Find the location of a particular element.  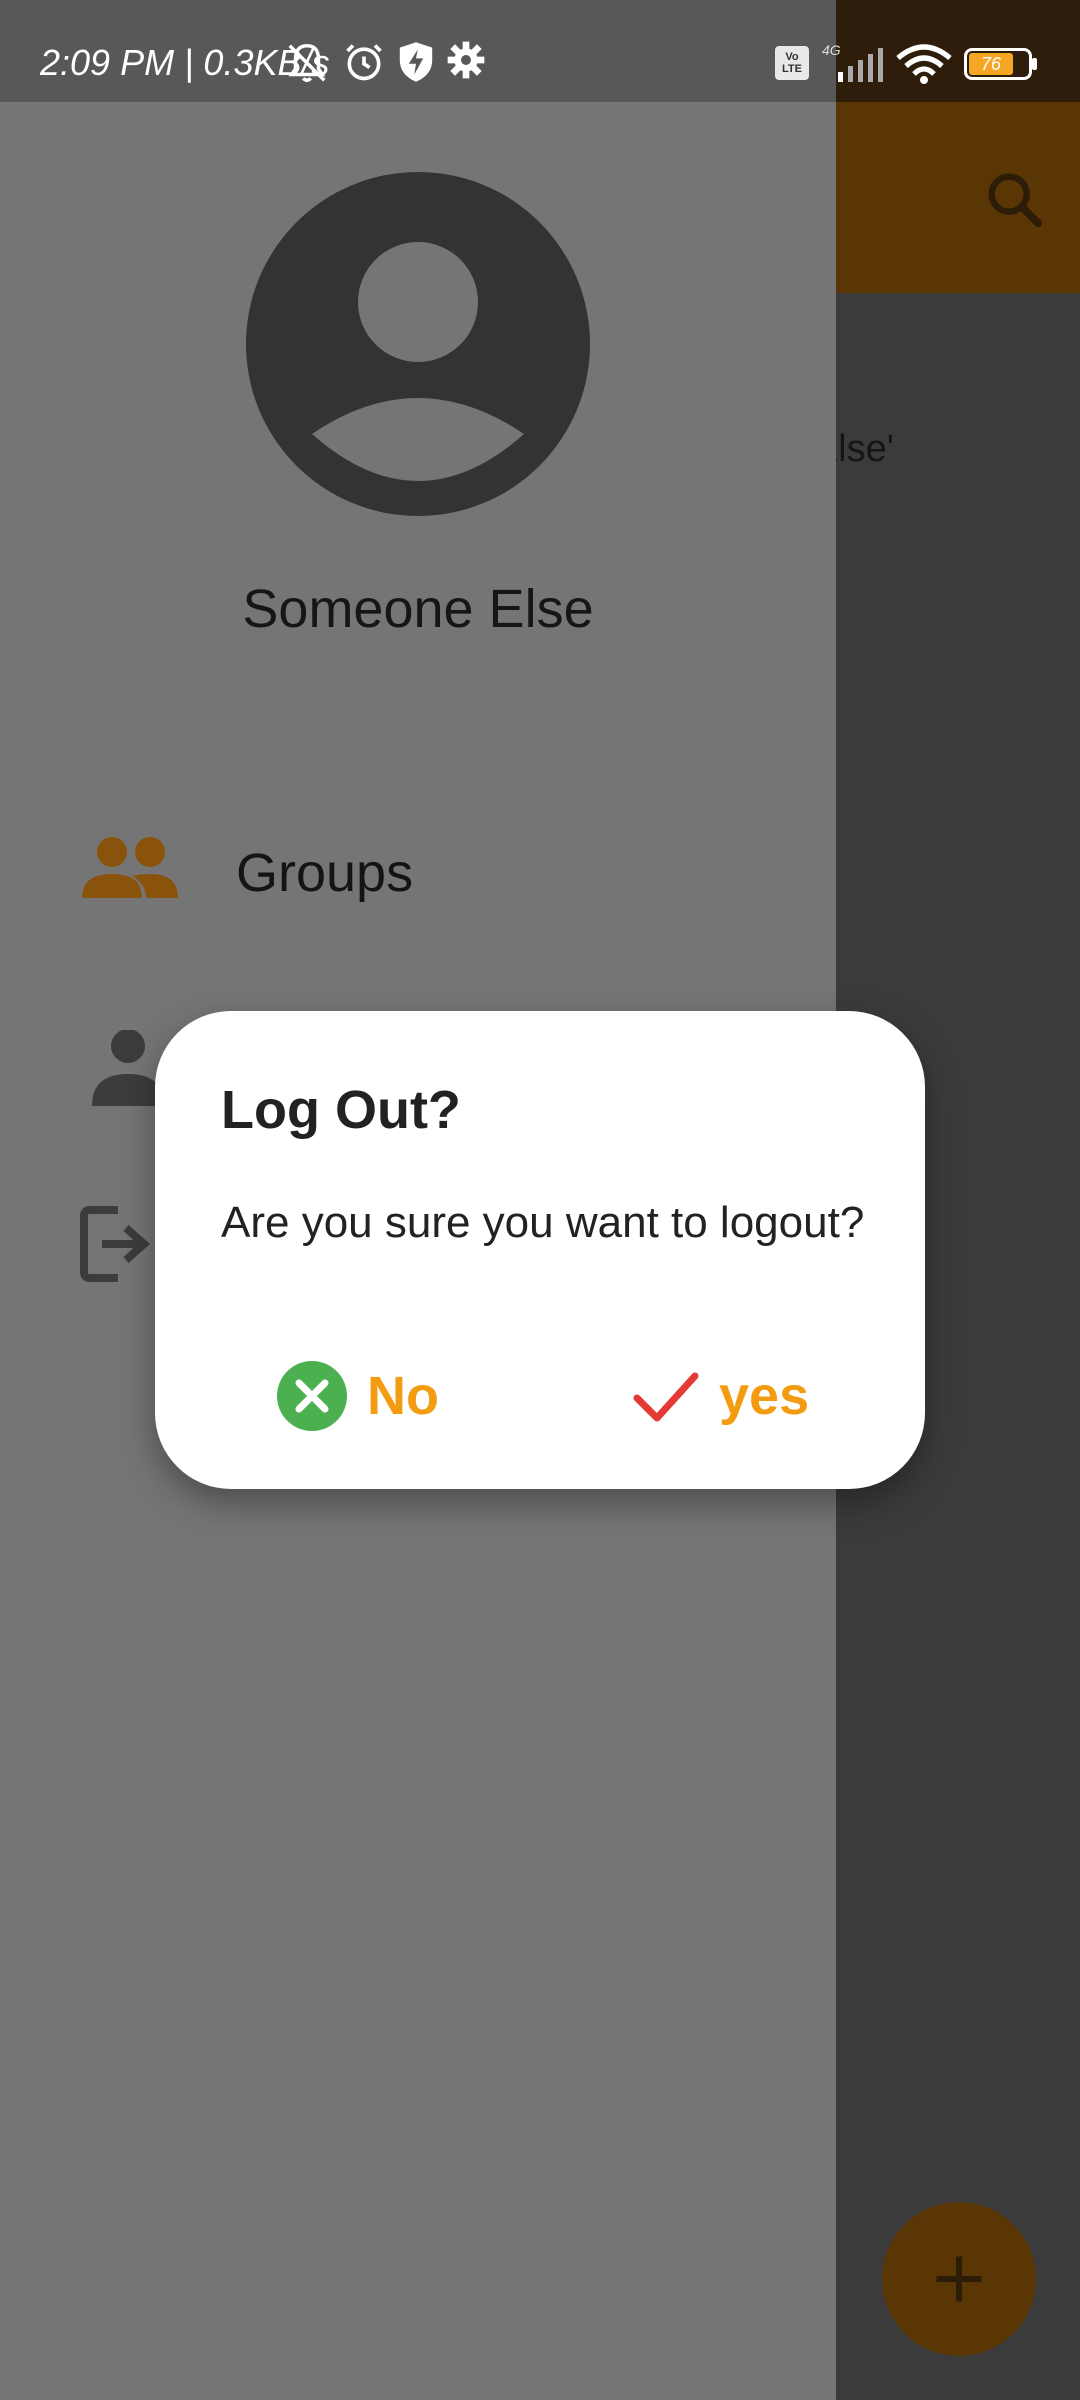

battery-fill: 76 is located at coordinates (991, 64).